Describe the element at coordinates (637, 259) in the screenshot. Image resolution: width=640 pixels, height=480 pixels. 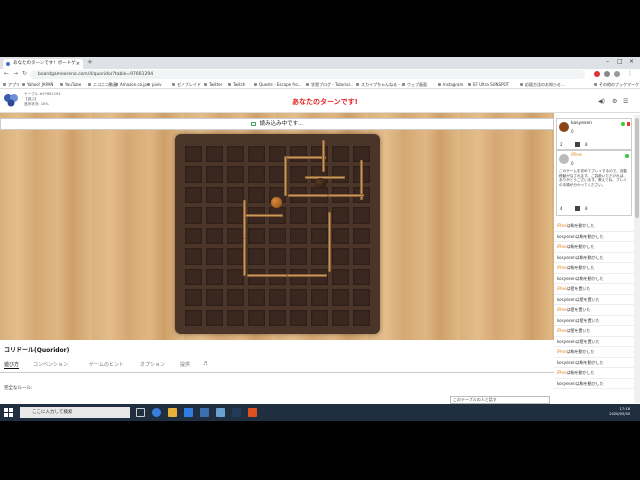
I see `scrollbar` at that location.